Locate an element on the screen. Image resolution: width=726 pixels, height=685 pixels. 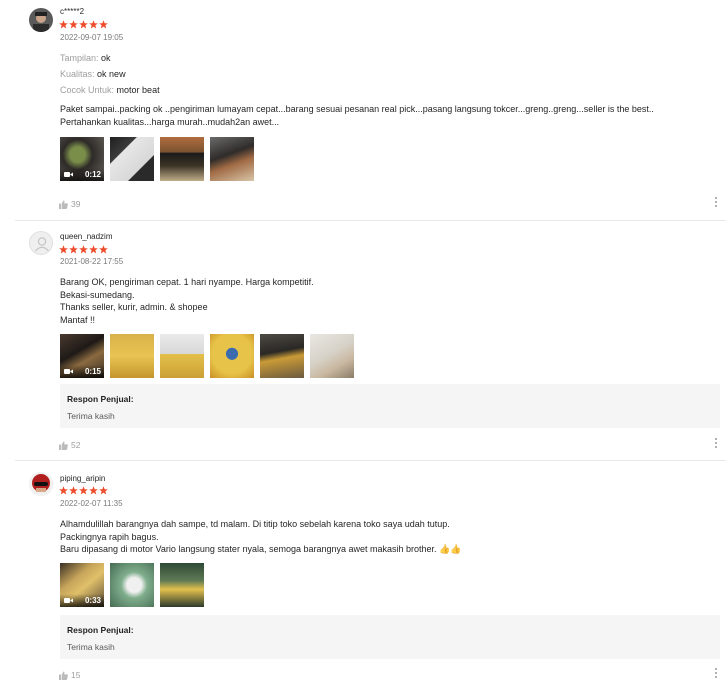
review-username: c*****2 is located at coordinates (72, 11).